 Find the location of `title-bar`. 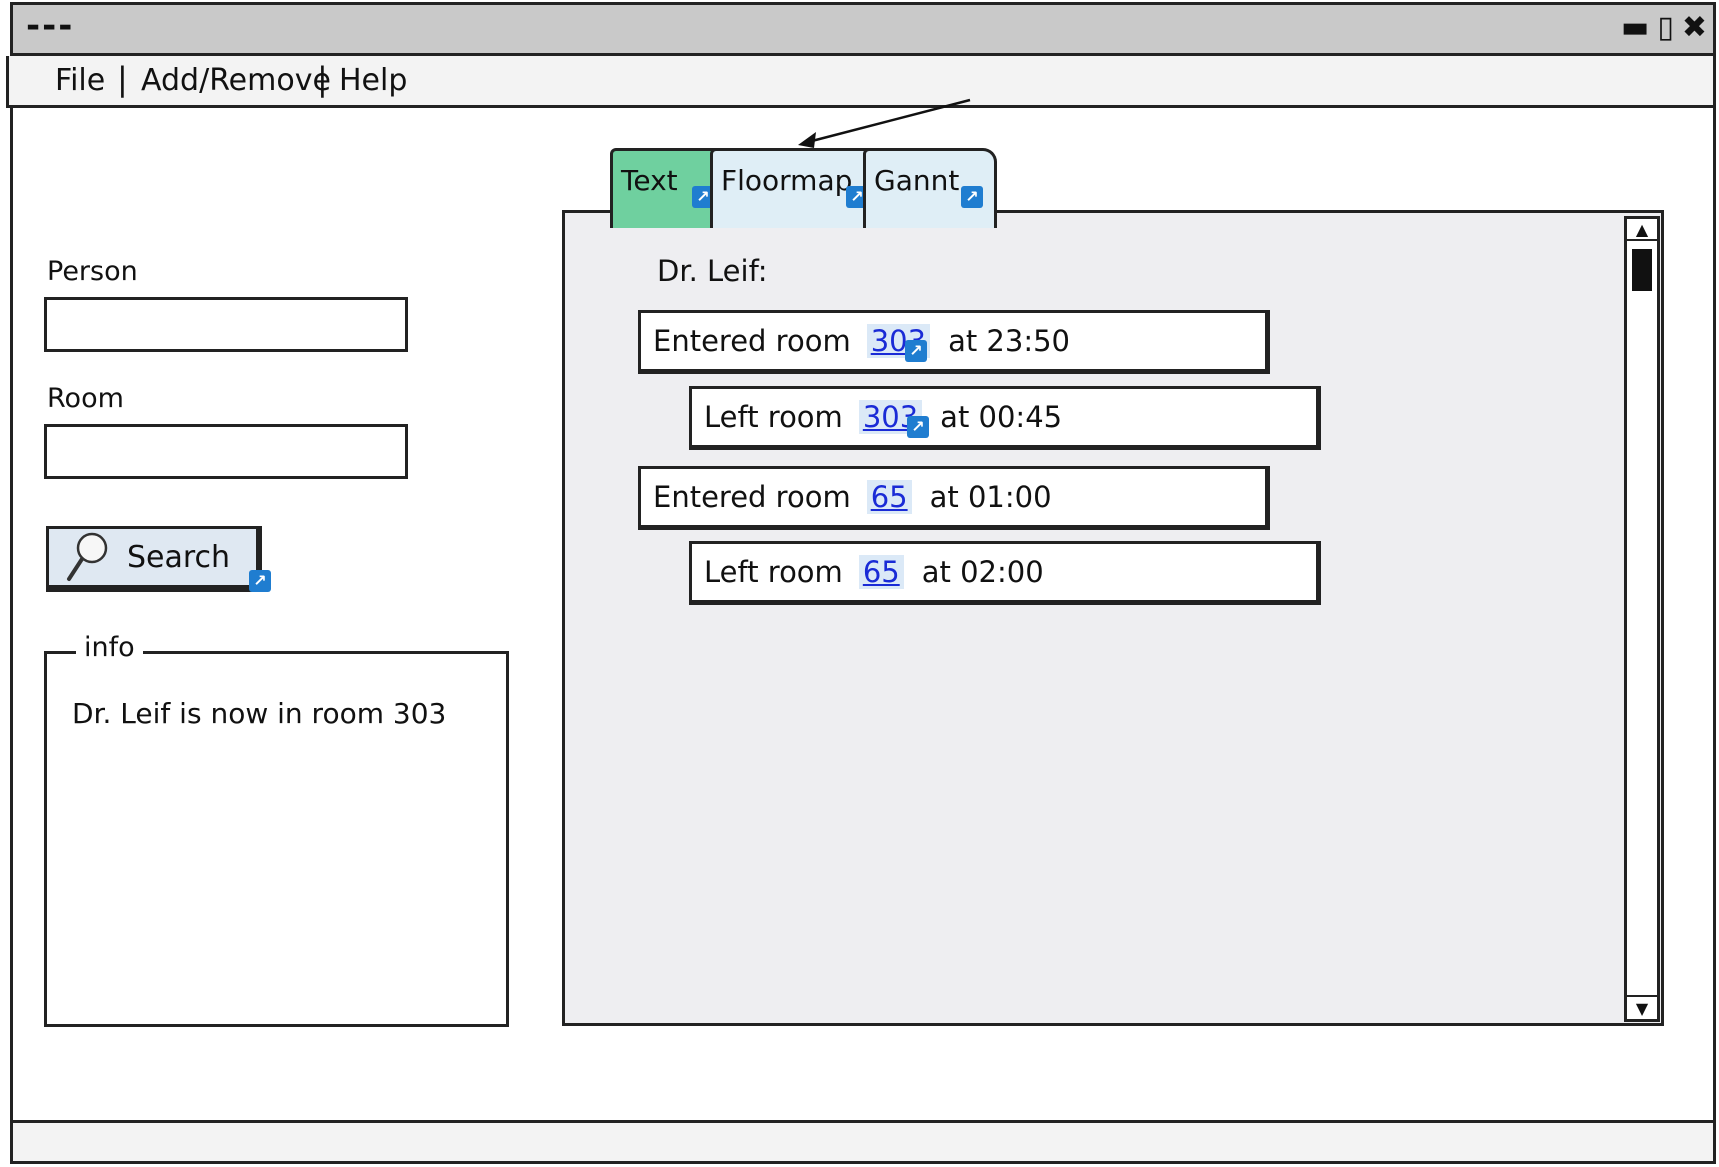

title-bar is located at coordinates (863, 29).